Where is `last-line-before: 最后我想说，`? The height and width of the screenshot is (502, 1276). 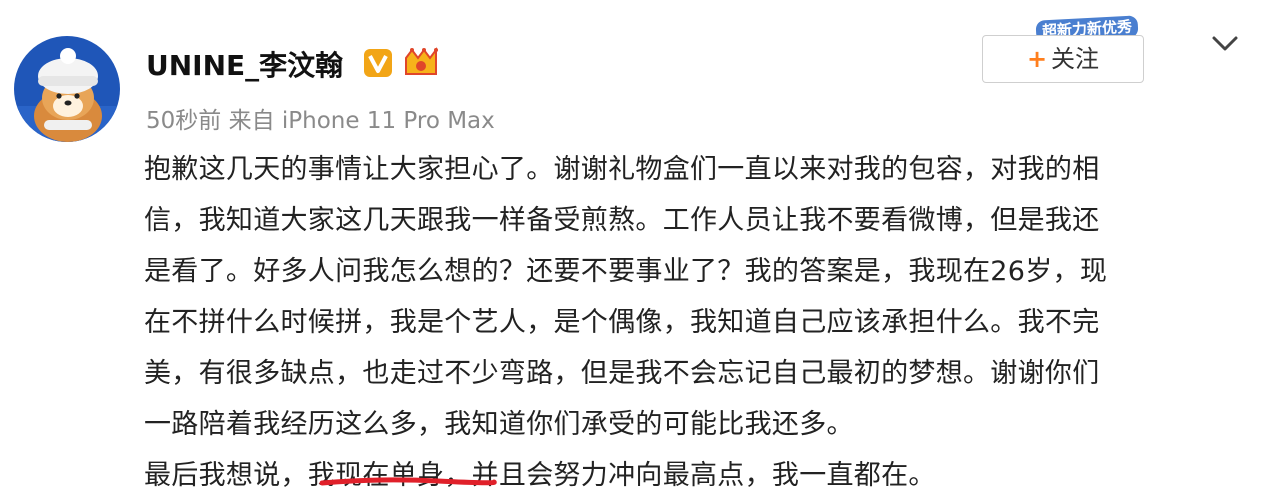 last-line-before: 最后我想说， is located at coordinates (226, 475).